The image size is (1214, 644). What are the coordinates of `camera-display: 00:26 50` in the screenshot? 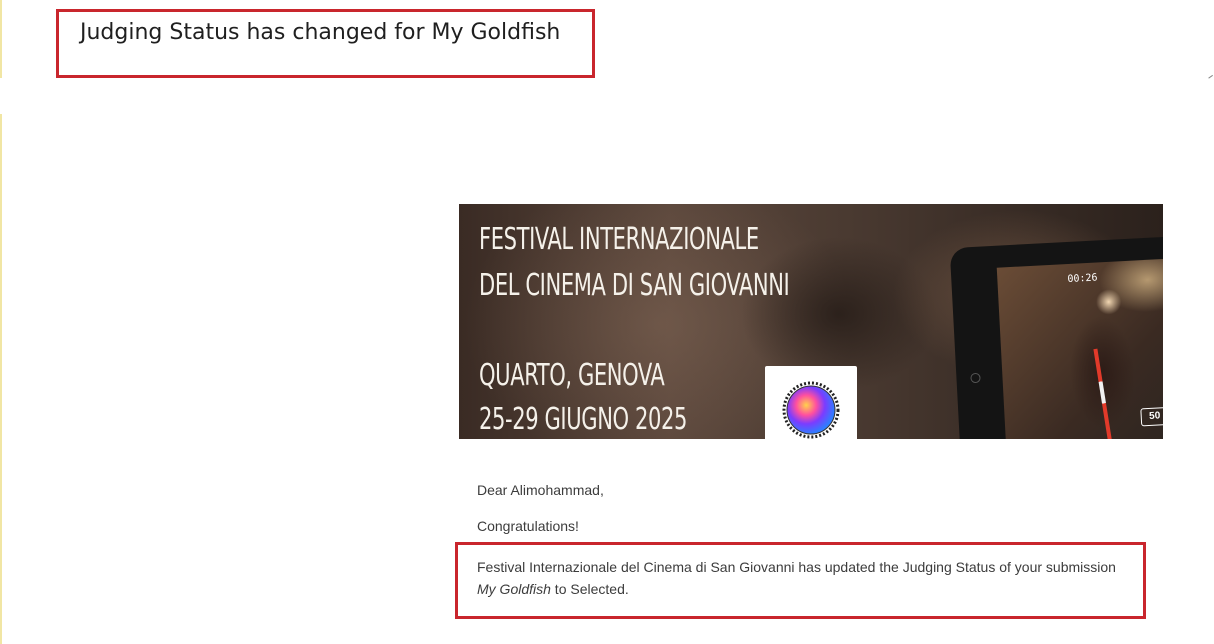 It's located at (1079, 348).